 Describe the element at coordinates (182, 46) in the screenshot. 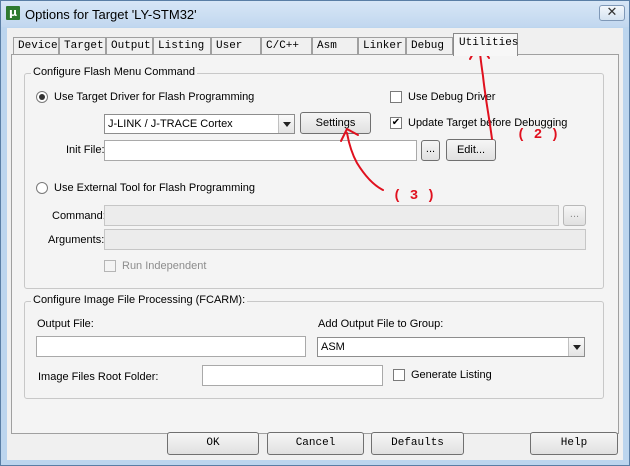

I see `tab-listing: Listing` at that location.